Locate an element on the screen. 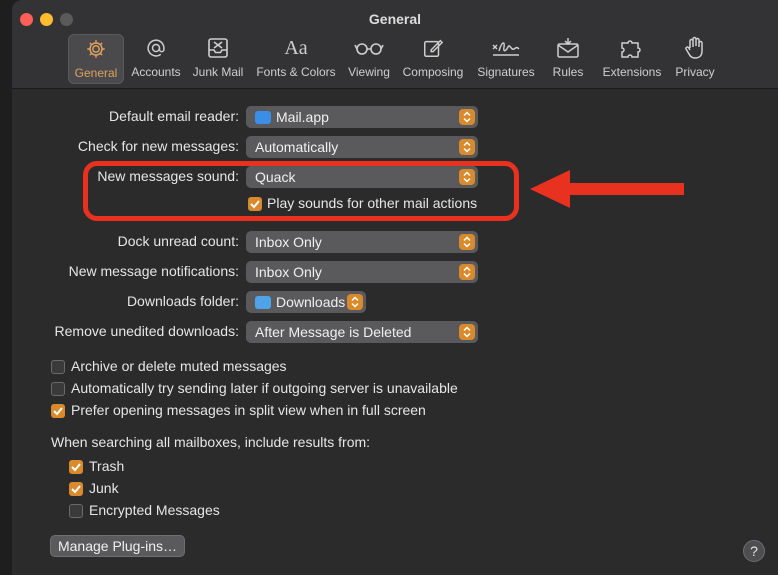 This screenshot has height=575, width=778. window-title: General is located at coordinates (395, 19).